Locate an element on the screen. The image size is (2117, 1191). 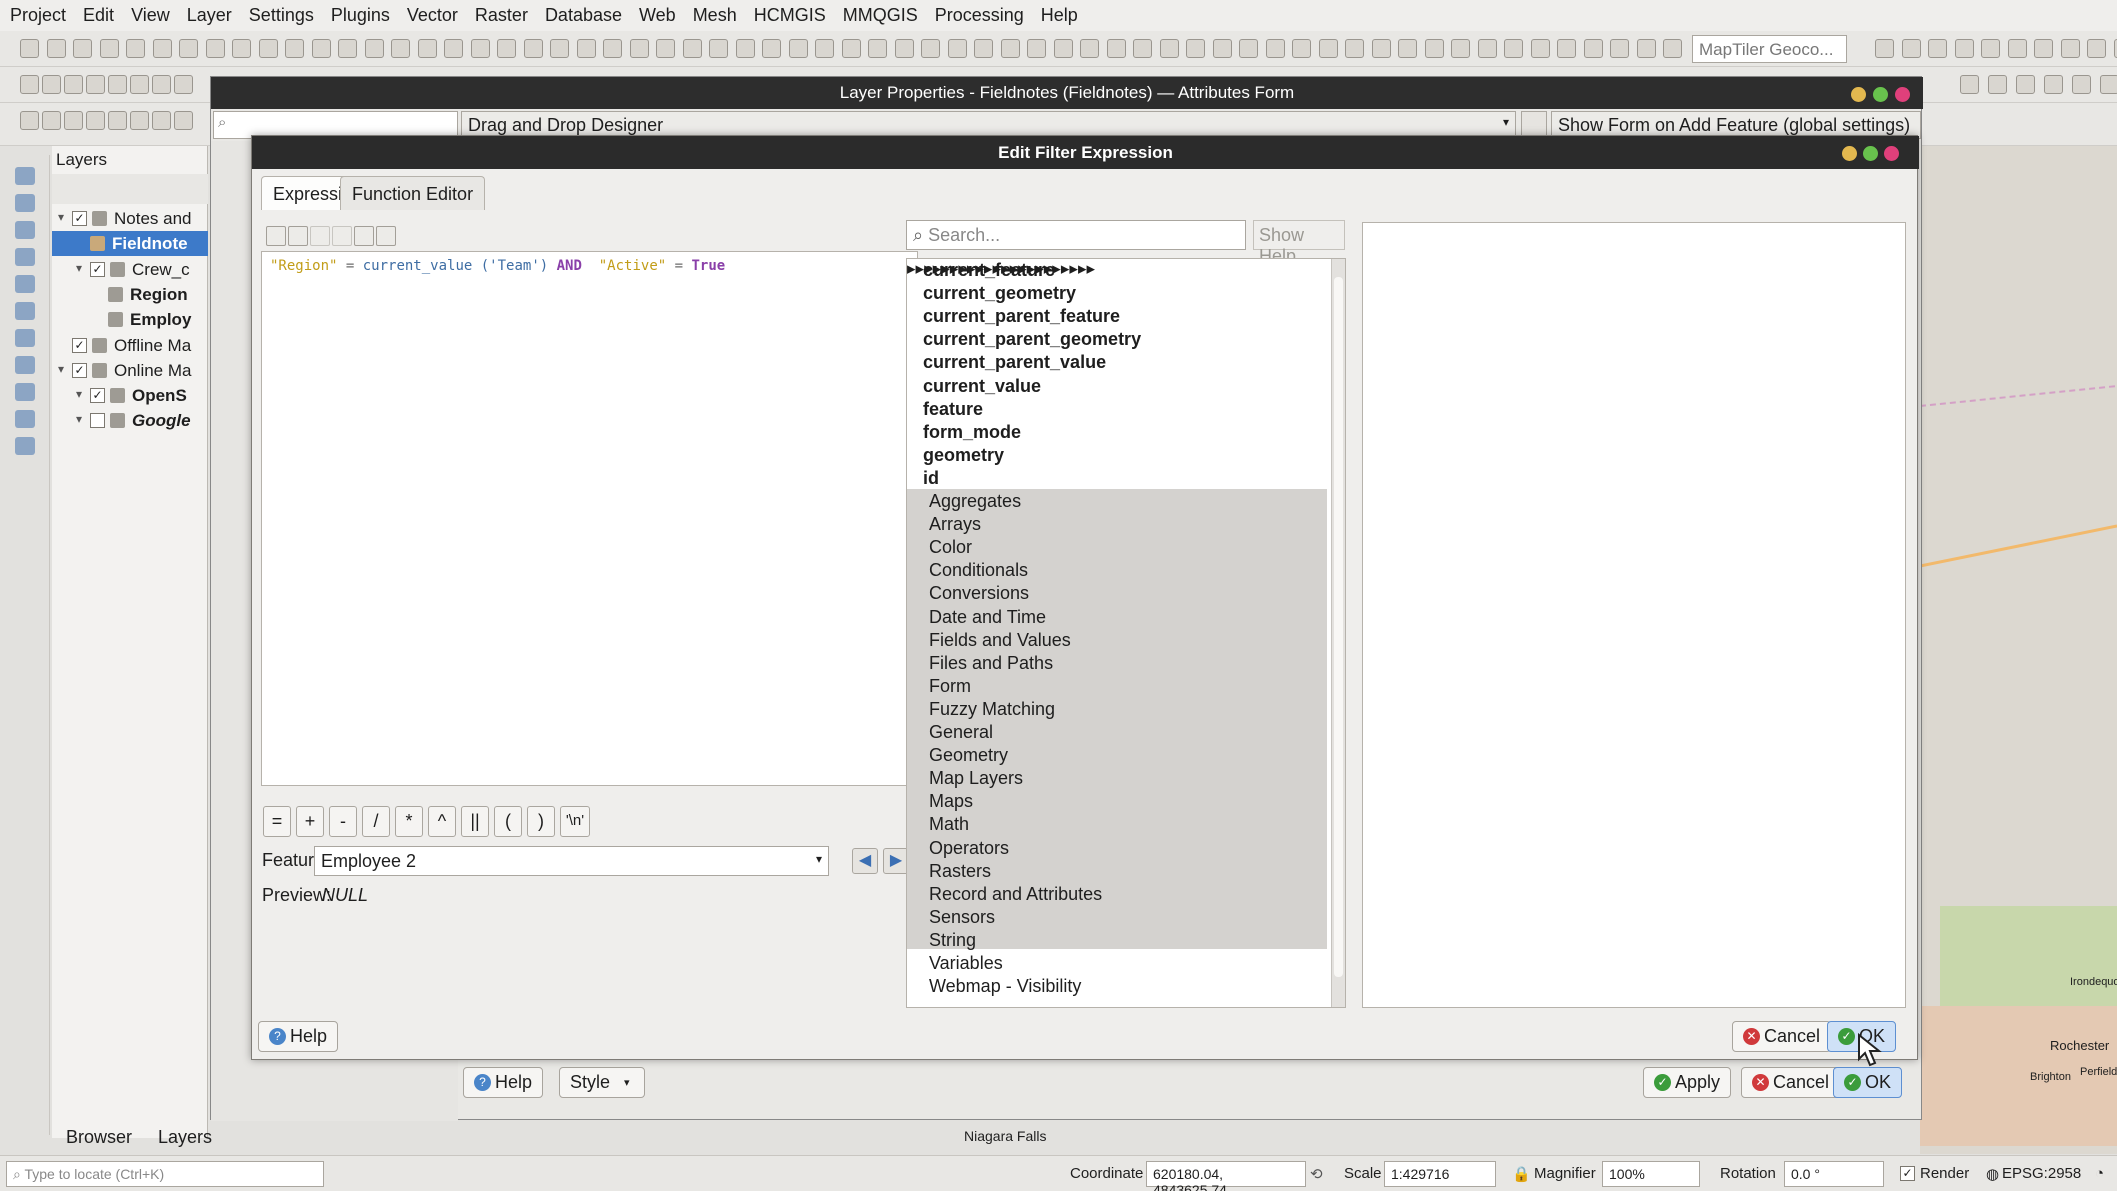
variable-item: current_feature is located at coordinates (989, 270).